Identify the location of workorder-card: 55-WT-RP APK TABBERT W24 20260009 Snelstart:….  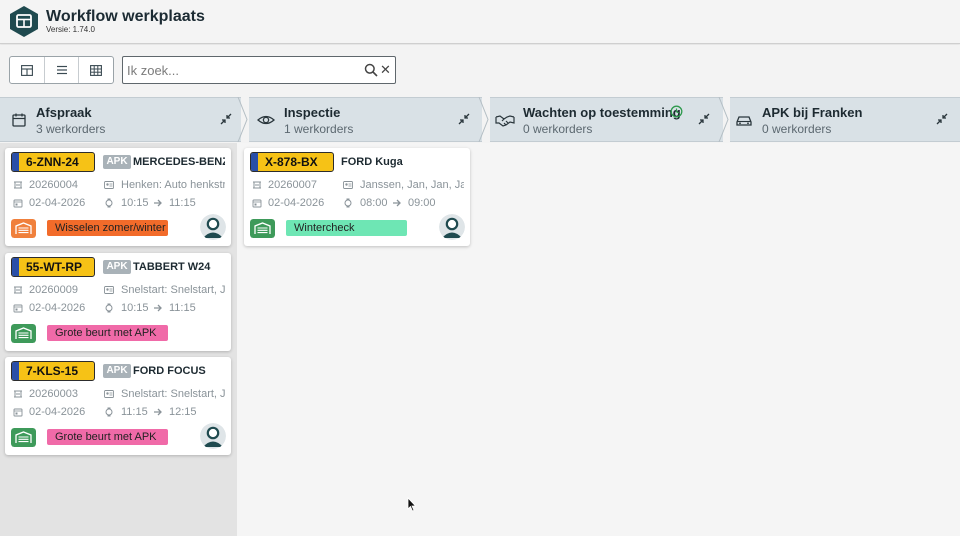
(118, 302).